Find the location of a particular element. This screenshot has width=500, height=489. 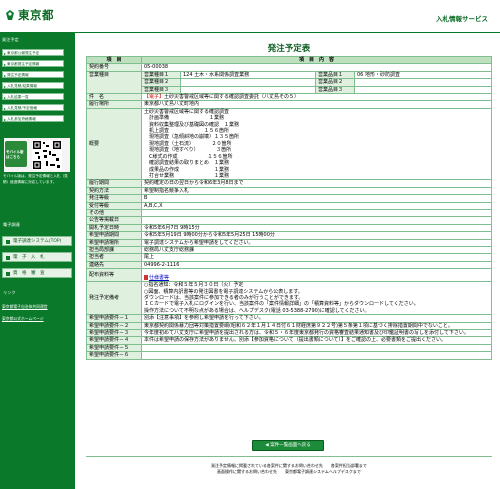

row-value: 総務局八丈支庁総務課 is located at coordinates (316, 250).